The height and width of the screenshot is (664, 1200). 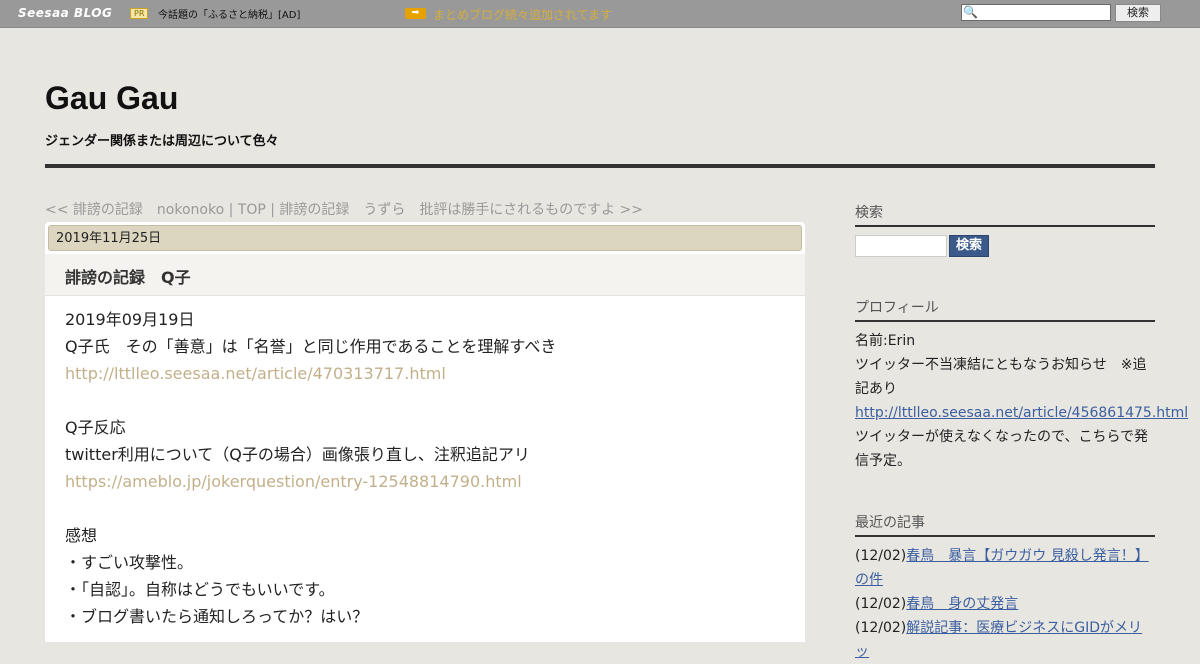 I want to click on article-title: 誹謗の記録 Q子, so click(x=128, y=276).